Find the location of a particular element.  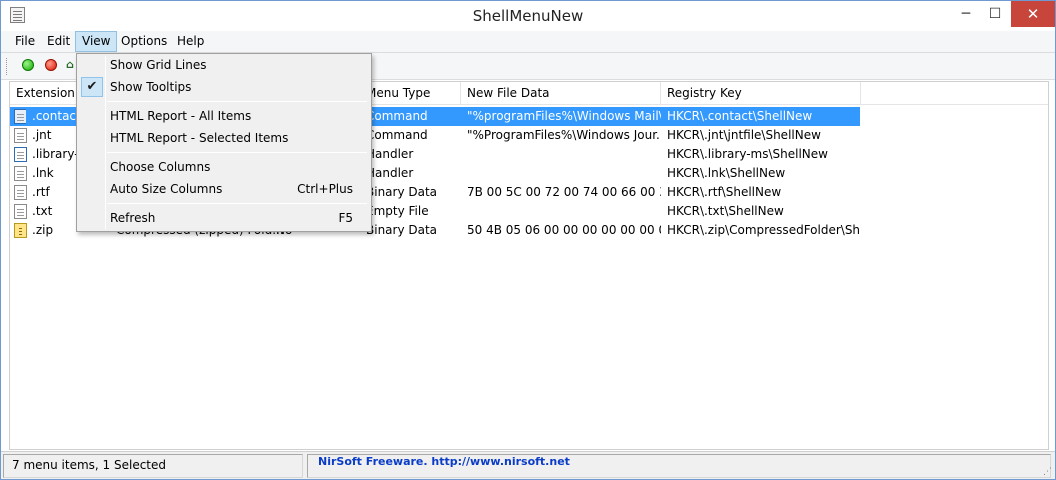

resize-grip: ⋰ is located at coordinates (1048, 472).